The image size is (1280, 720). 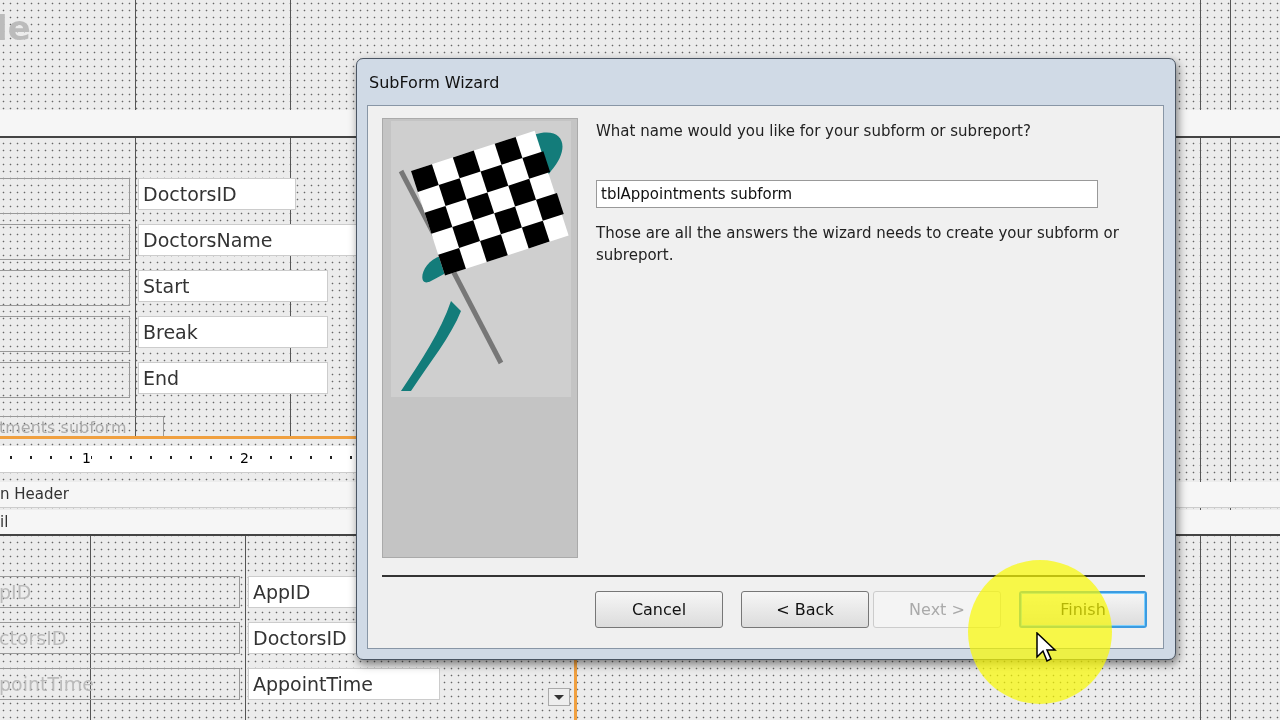 I want to click on form-label: DoctorsName, so click(x=248, y=240).